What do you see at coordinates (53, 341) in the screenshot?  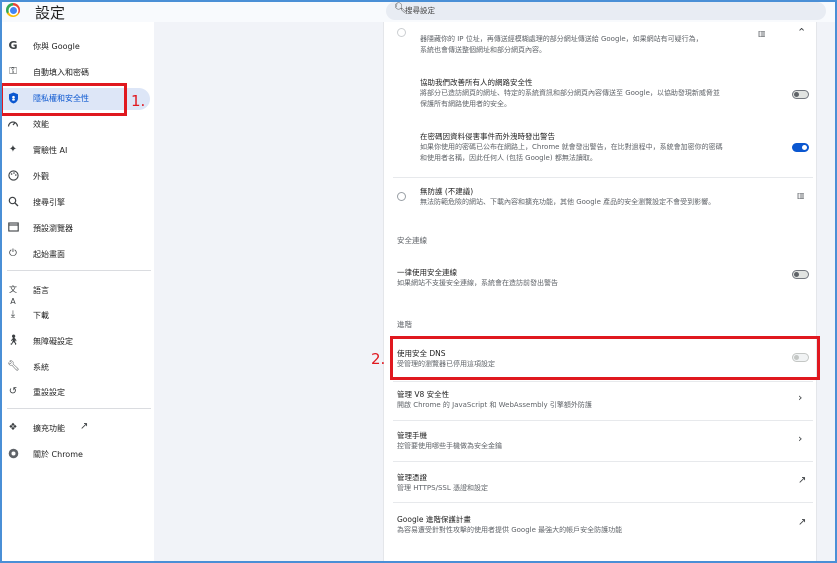 I see `sidebar-item-label: 無障礙設定` at bounding box center [53, 341].